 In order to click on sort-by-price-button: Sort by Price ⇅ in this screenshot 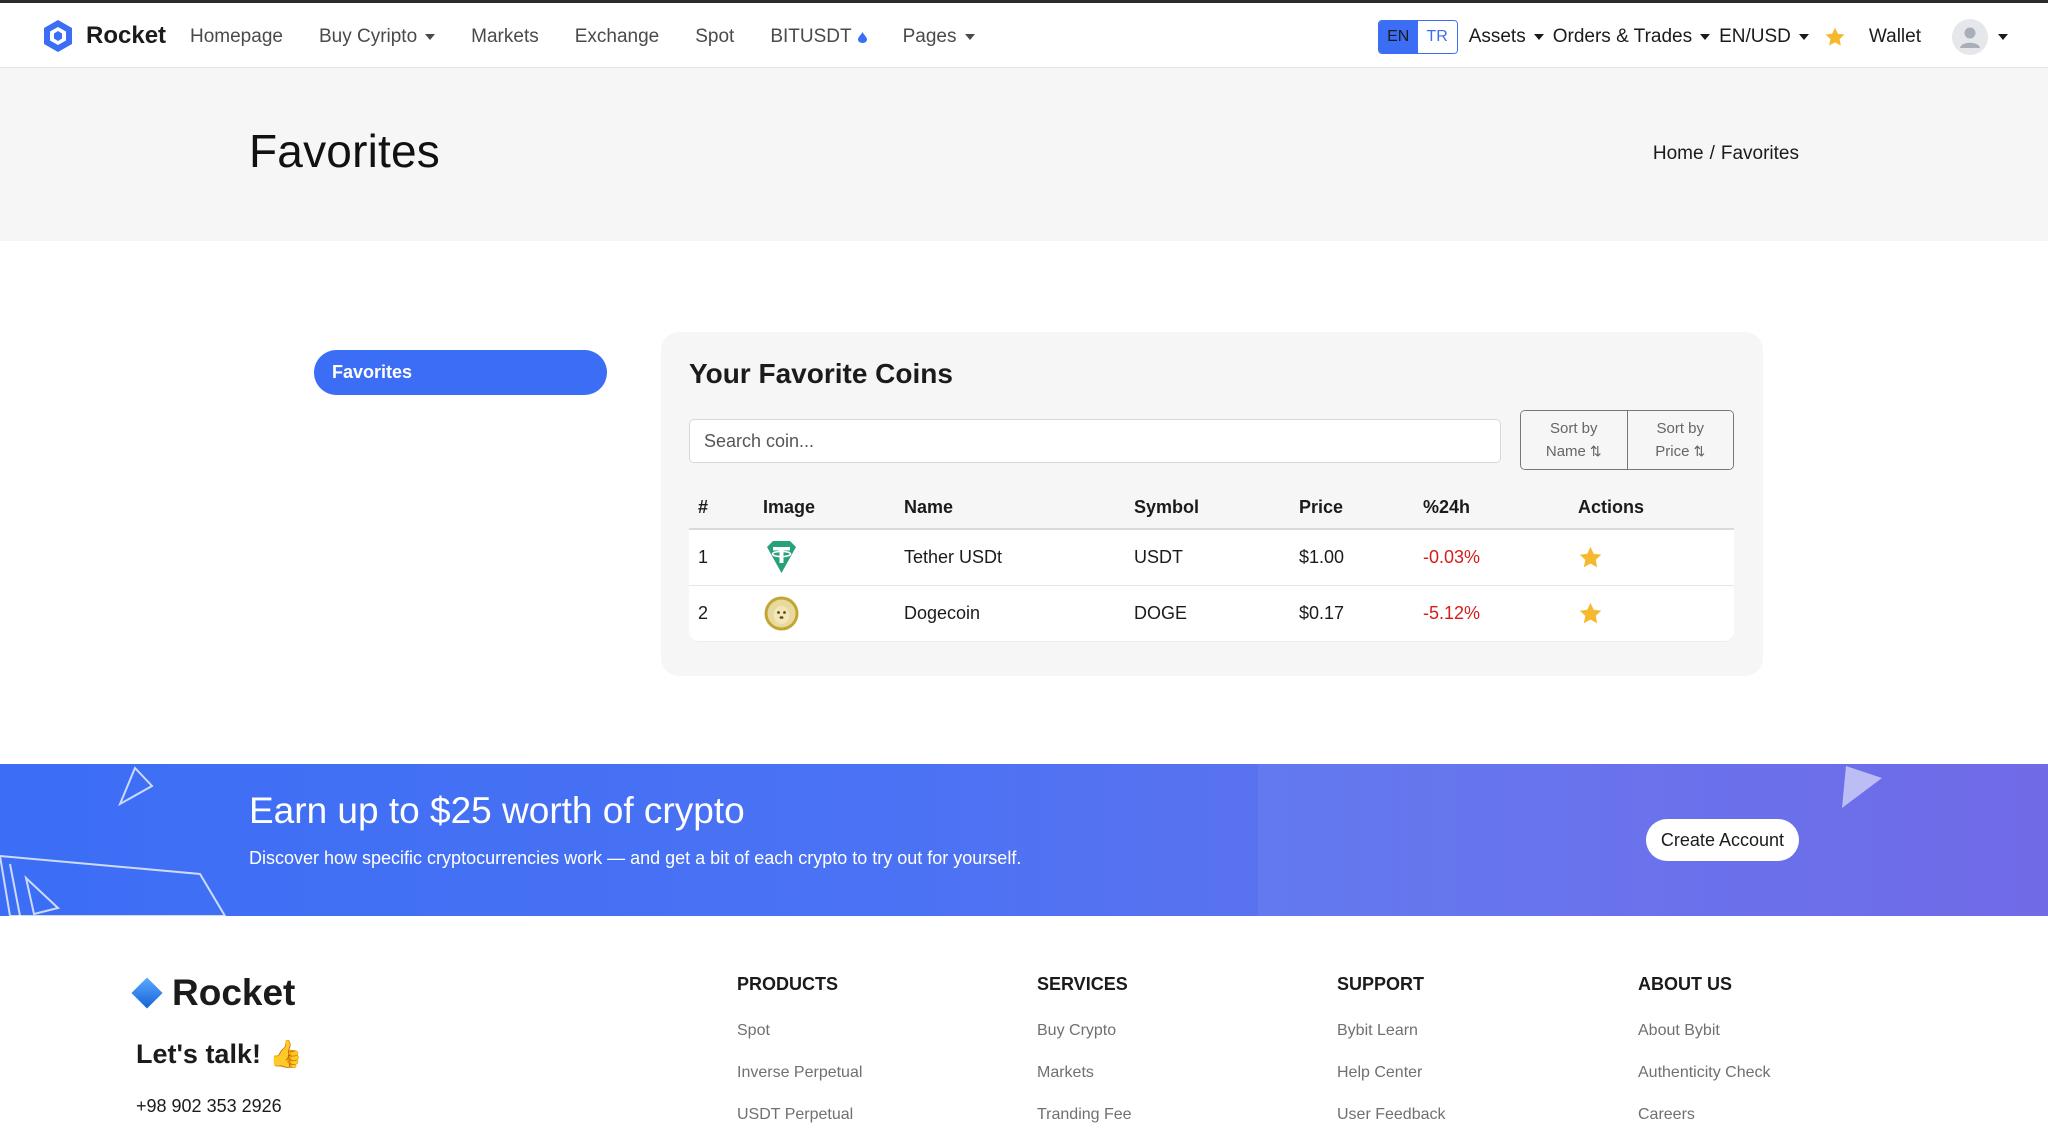, I will do `click(1679, 440)`.